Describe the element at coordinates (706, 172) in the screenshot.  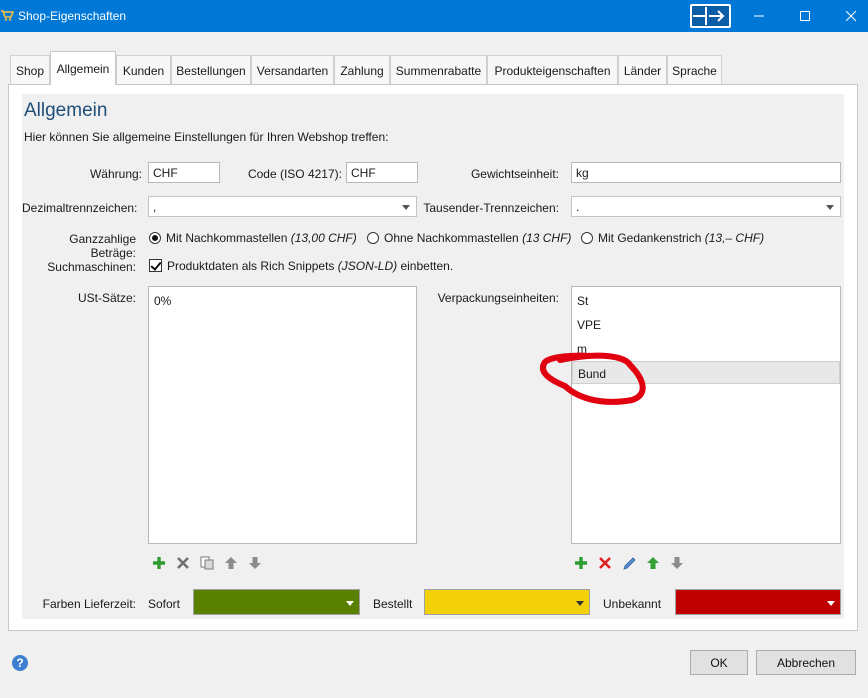
I see `weight-input: kg` at that location.